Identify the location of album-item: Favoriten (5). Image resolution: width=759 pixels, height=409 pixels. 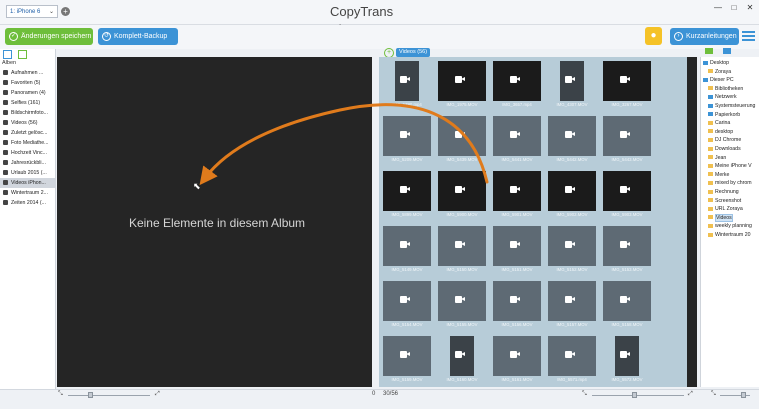
(27, 83).